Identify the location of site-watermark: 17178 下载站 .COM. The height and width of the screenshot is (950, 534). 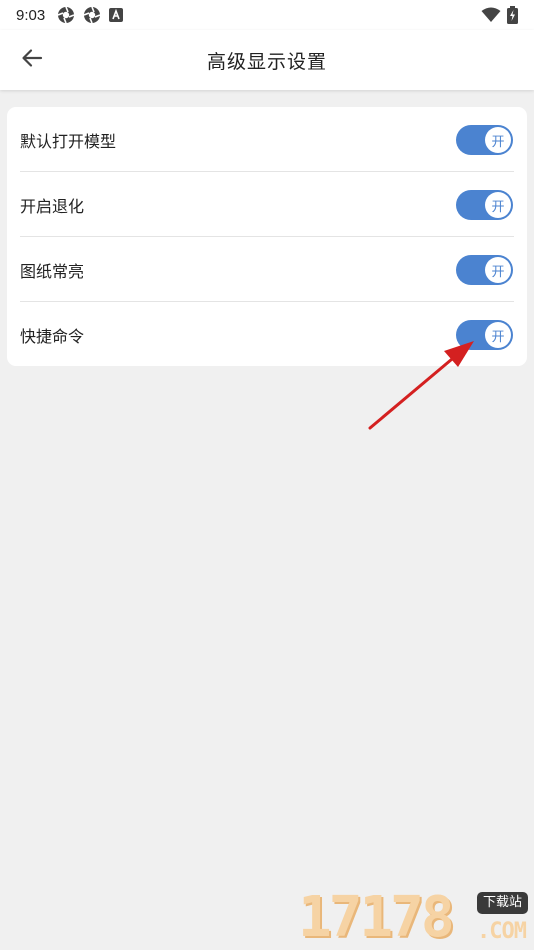
(413, 918).